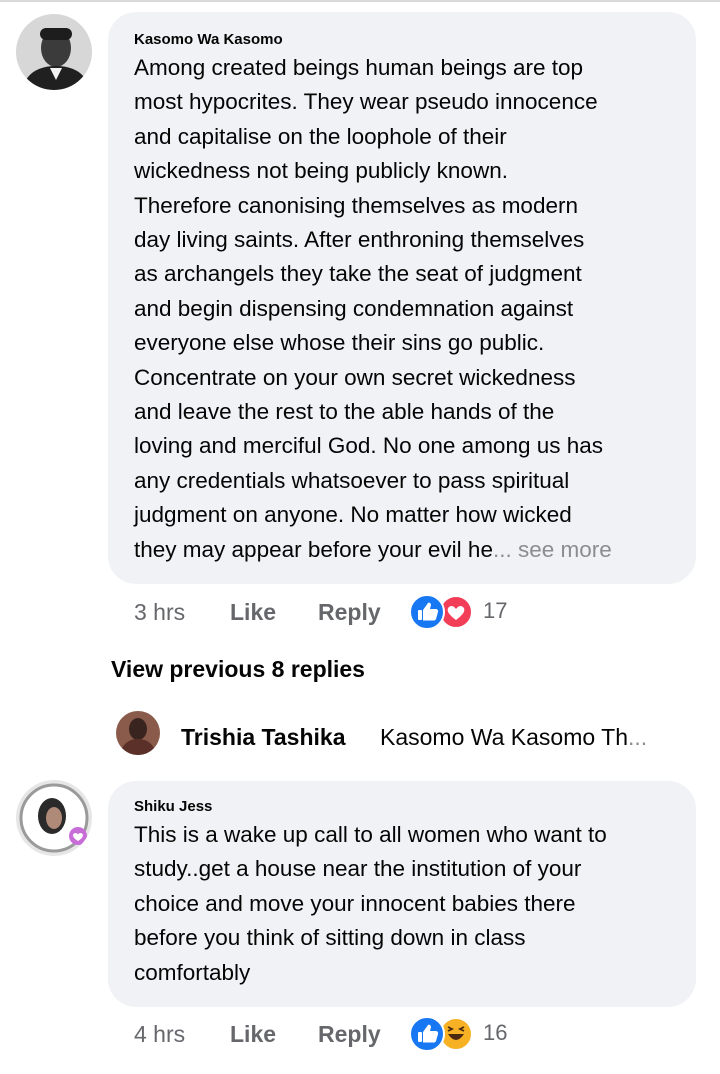 This screenshot has width=720, height=1074. I want to click on comment-author: Kasomo Wa Kasomo, so click(208, 39).